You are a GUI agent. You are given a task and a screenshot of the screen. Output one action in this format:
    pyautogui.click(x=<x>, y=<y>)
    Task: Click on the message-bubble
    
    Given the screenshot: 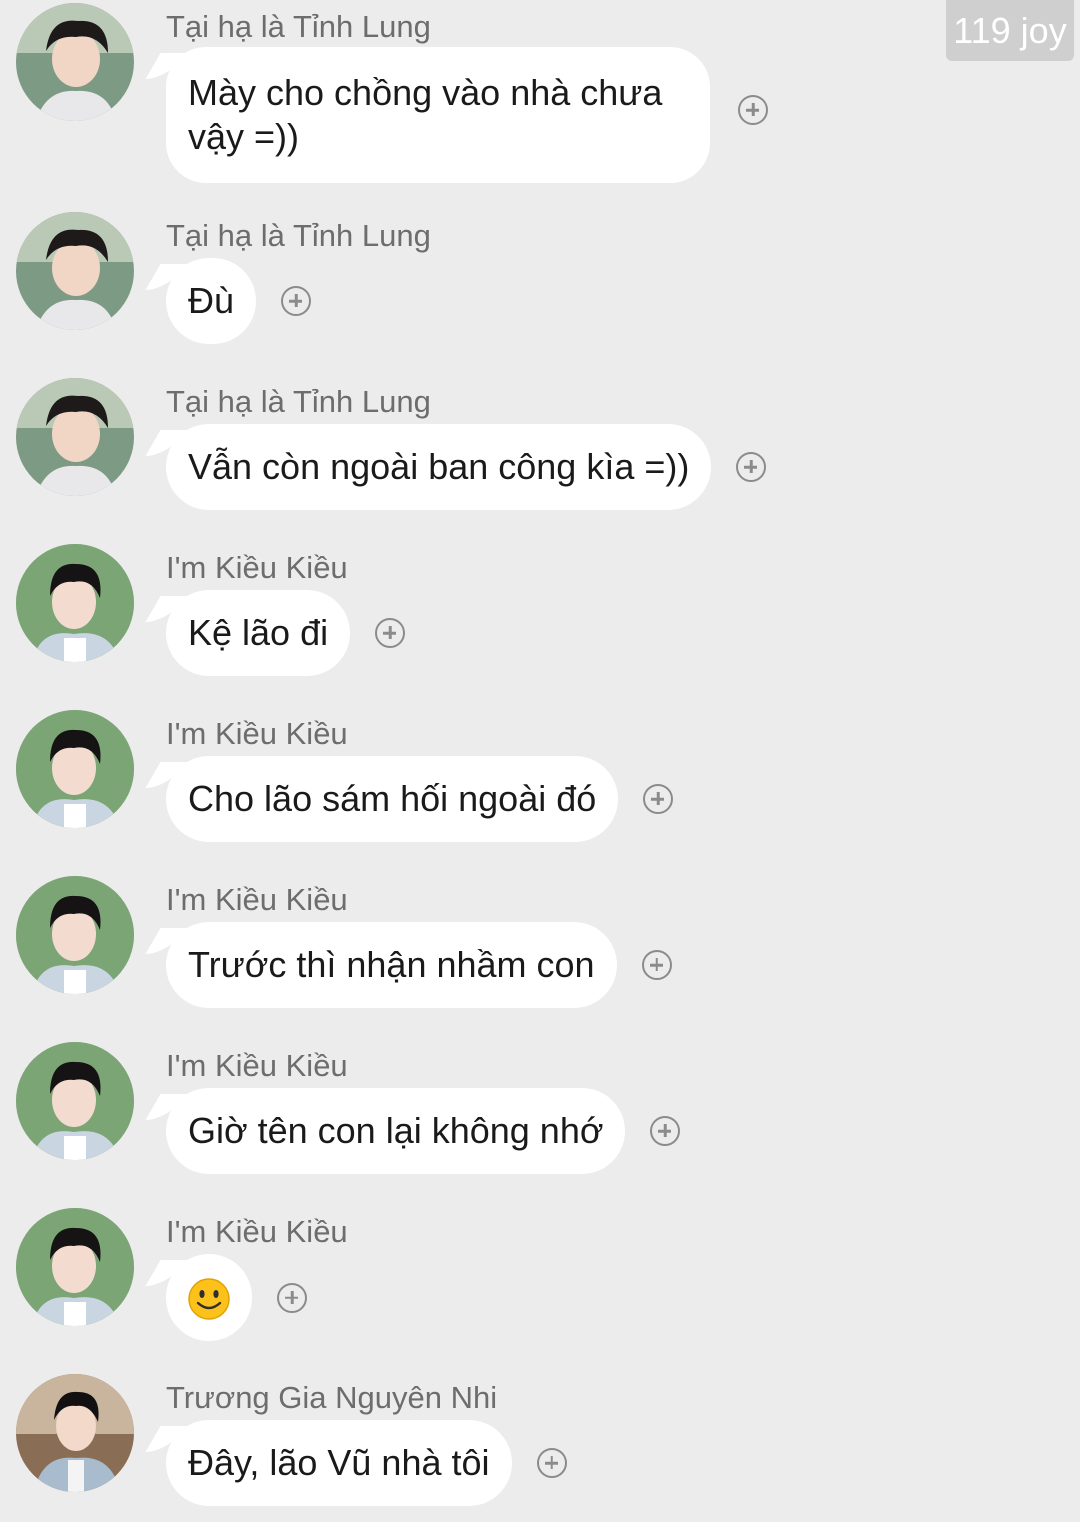 What is the action you would take?
    pyautogui.click(x=209, y=1298)
    